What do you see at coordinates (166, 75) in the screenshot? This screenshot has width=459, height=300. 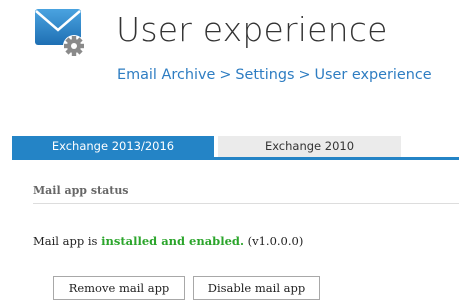 I see `breadcrumb-item-email-archive: Email Archive` at bounding box center [166, 75].